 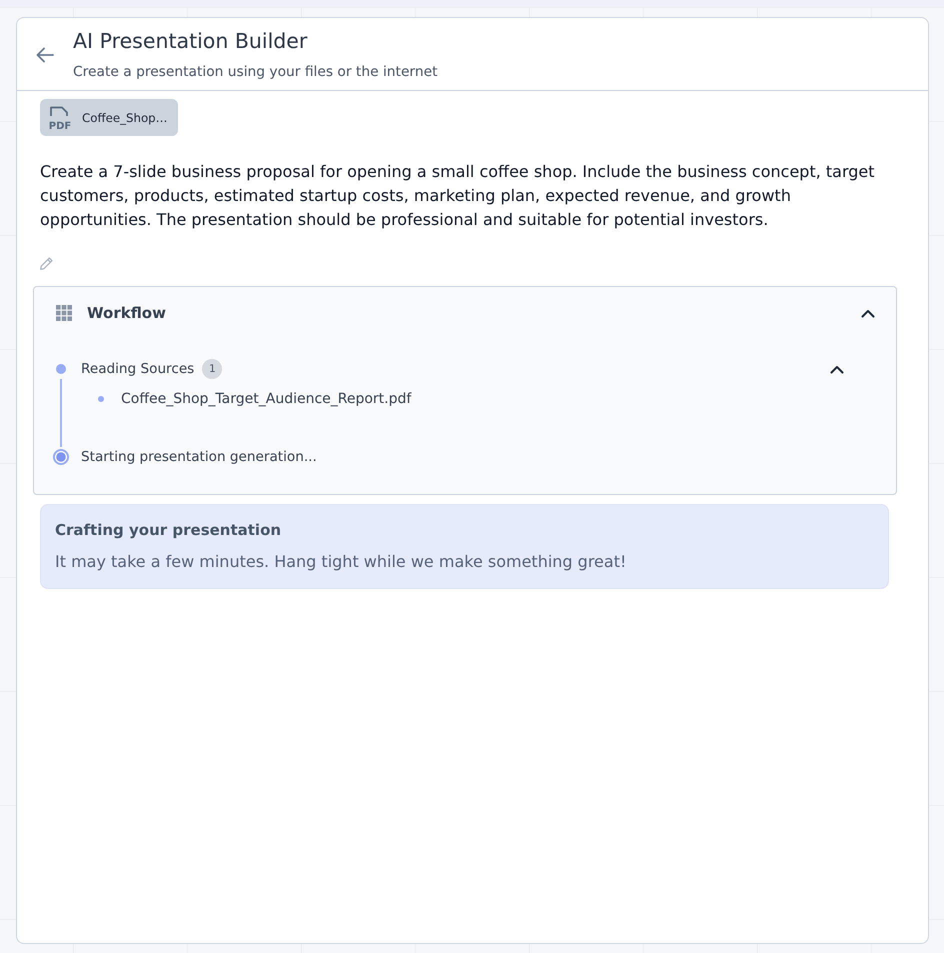 I want to click on notice-message: It may take a few minutes. Hang tight while we make something great!, so click(x=341, y=562).